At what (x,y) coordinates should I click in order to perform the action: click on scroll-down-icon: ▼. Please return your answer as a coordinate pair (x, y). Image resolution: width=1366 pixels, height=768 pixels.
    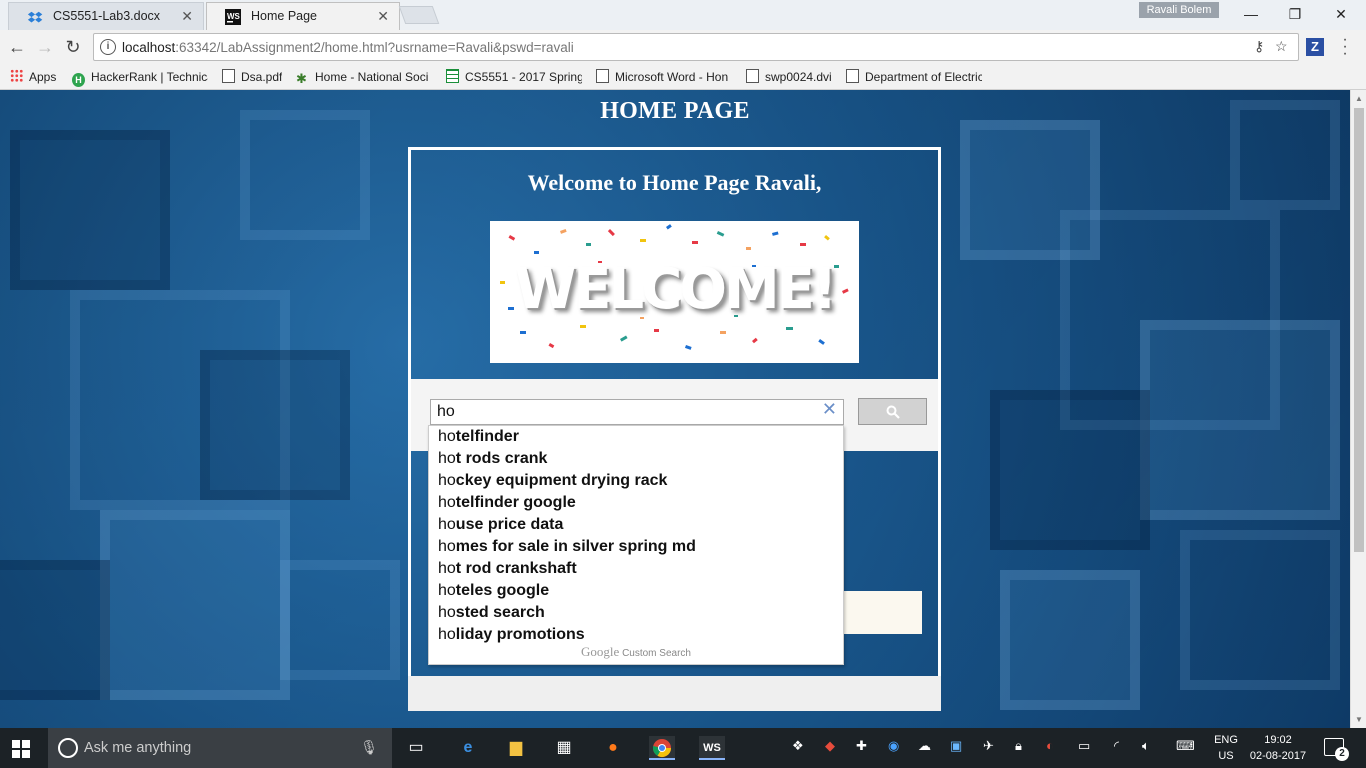
    Looking at the image, I should click on (1359, 719).